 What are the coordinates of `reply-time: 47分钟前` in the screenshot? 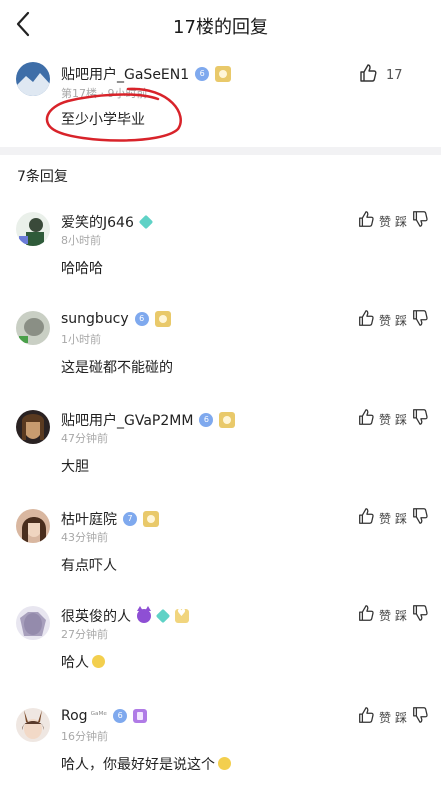 It's located at (84, 438).